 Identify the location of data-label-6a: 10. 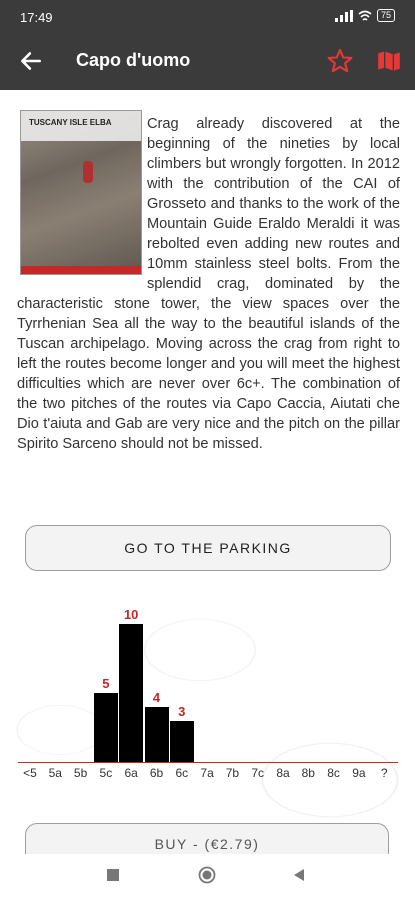
(131, 614).